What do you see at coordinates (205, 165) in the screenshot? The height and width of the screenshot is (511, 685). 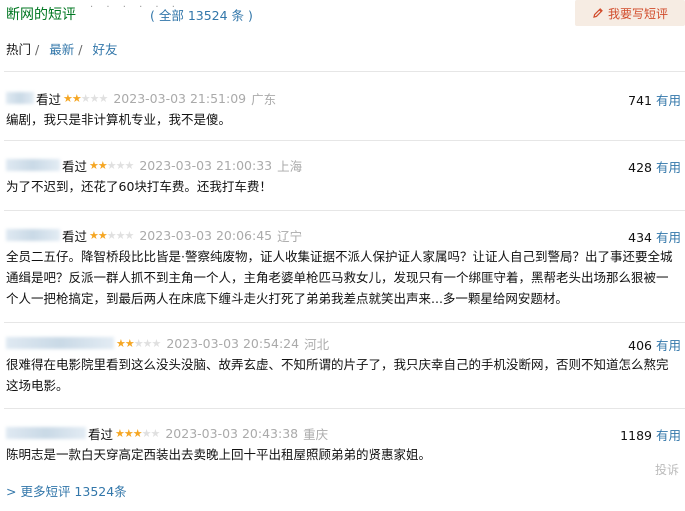 I see `comment-time: 2023-03-03 21:00:33` at bounding box center [205, 165].